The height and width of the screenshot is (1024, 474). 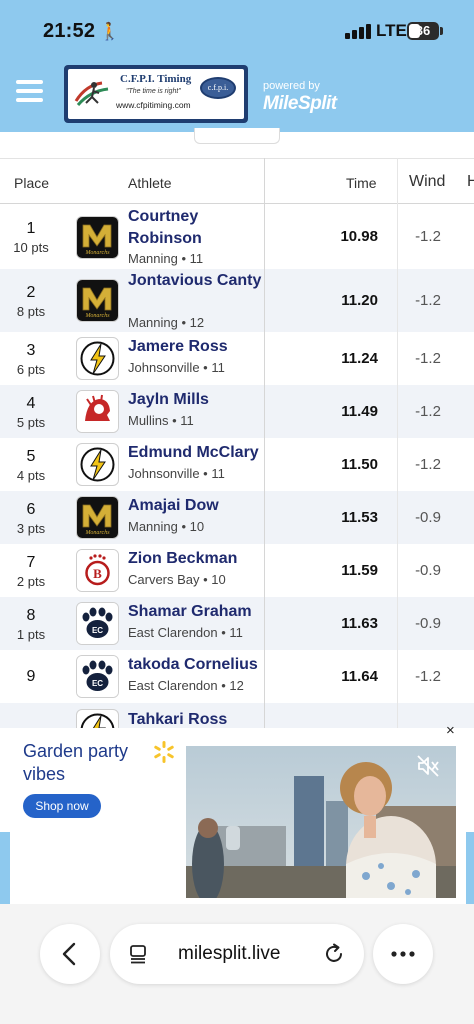 I want to click on status-time: 21:52 🚶, so click(x=82, y=31).